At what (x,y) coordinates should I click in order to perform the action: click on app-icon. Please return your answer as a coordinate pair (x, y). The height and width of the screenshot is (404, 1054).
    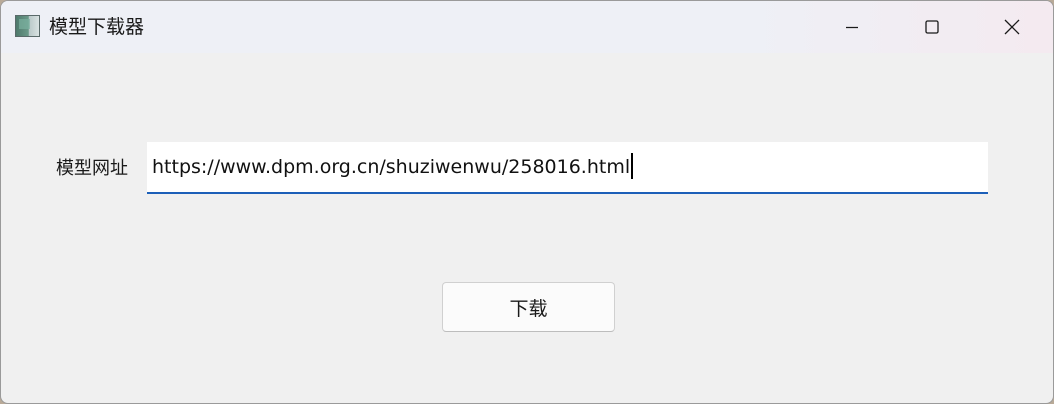
    Looking at the image, I should click on (27, 26).